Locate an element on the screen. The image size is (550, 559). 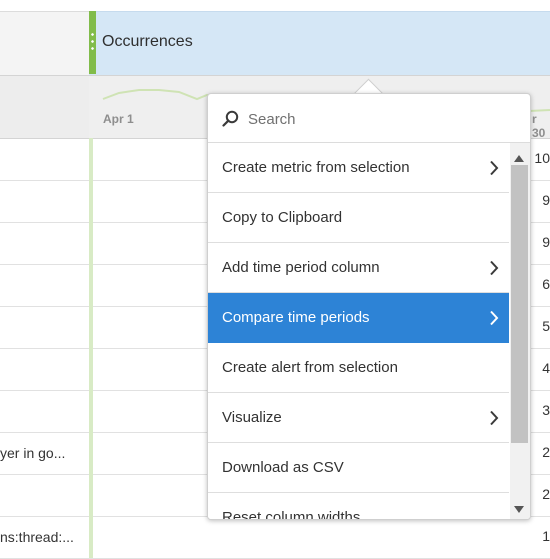
sparkline-end-label: r 30 is located at coordinates (539, 126).